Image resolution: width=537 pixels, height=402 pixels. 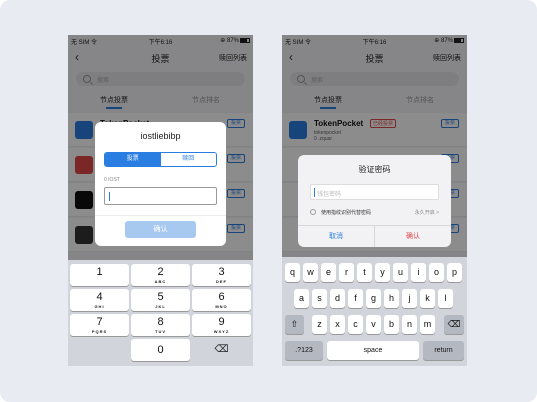 I want to click on never-ask-link: 永久开启 >, so click(x=427, y=212).